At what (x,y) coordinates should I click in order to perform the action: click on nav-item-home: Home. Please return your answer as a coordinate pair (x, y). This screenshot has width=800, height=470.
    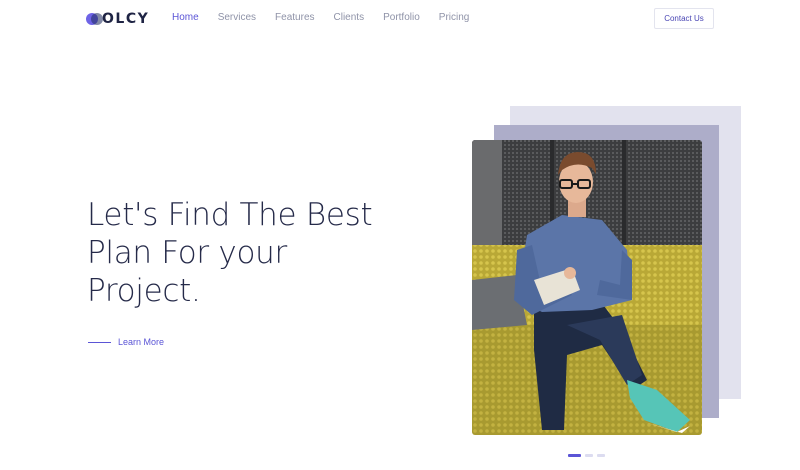
    Looking at the image, I should click on (185, 17).